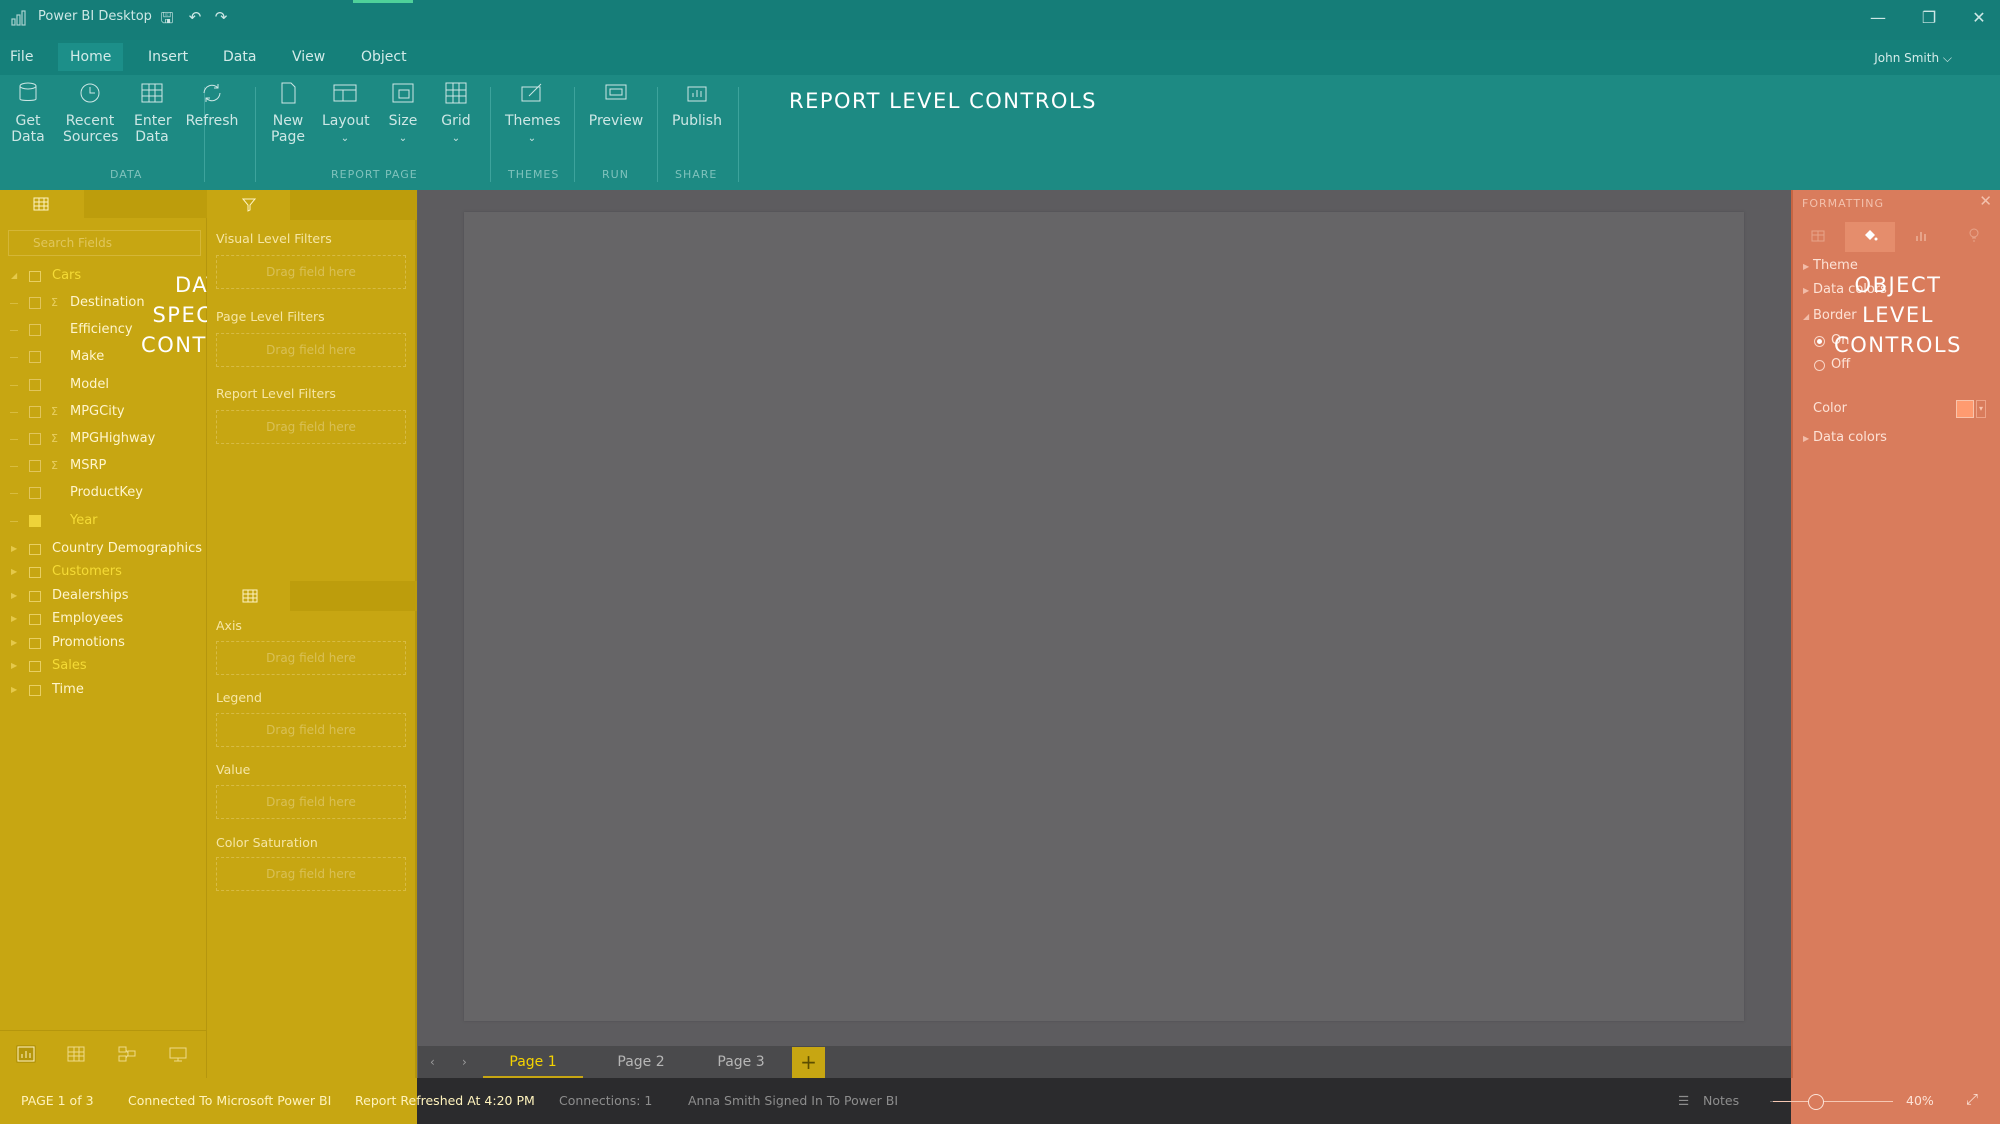 The height and width of the screenshot is (1124, 2000). Describe the element at coordinates (1974, 237) in the screenshot. I see `insights-tab` at that location.